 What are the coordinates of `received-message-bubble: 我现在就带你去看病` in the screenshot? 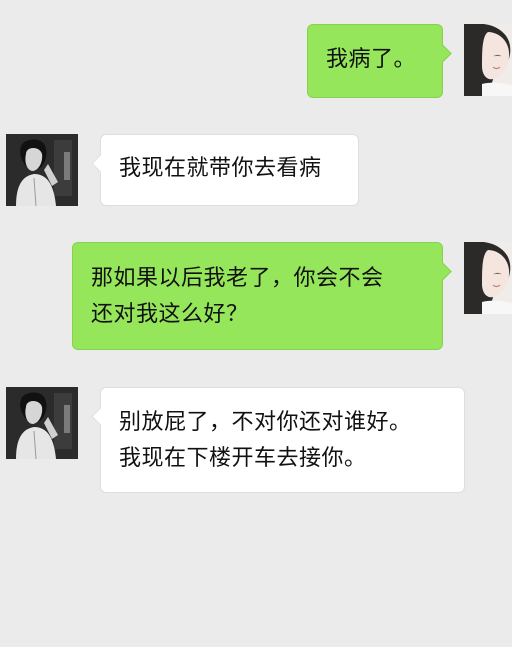 It's located at (225, 170).